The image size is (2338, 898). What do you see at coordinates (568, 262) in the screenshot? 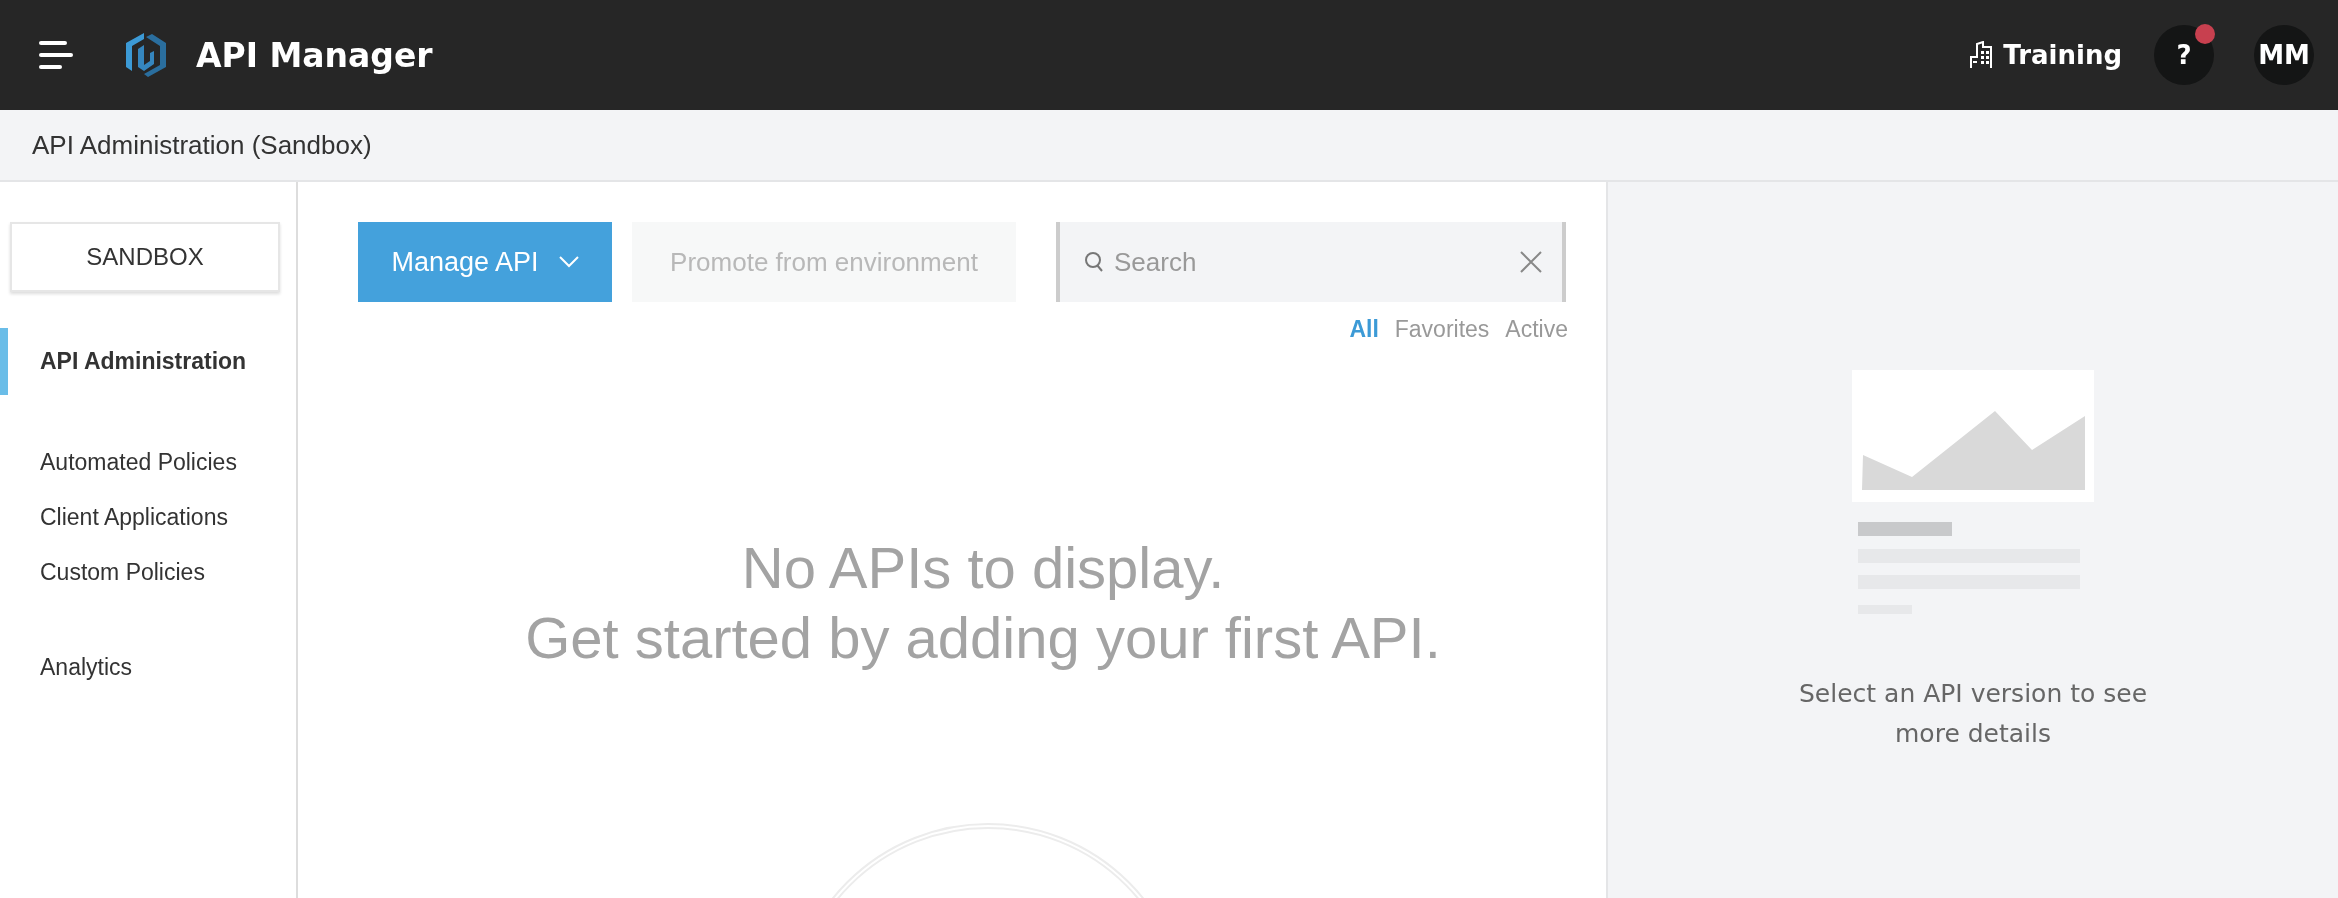
I see `chevron-down-icon` at bounding box center [568, 262].